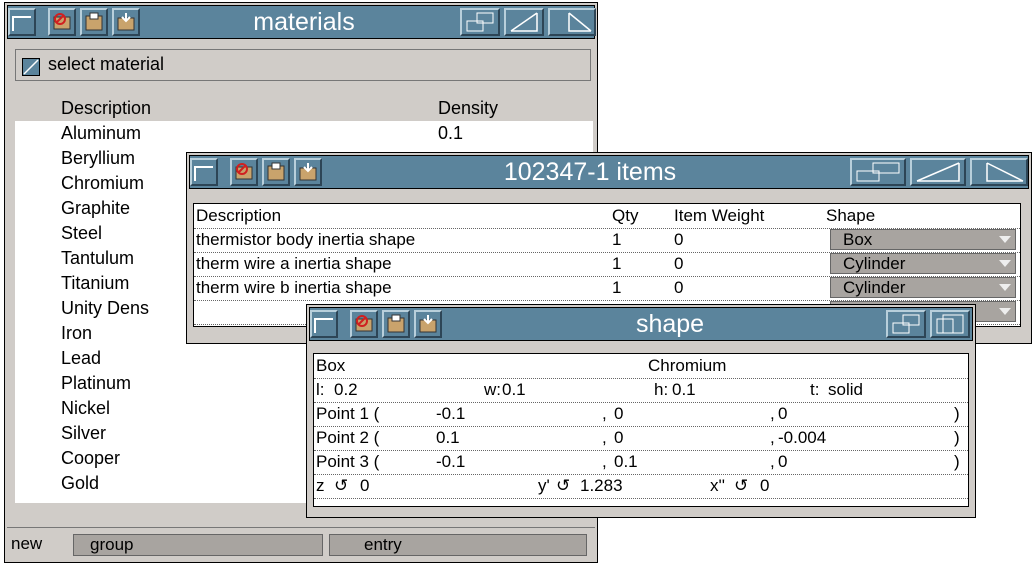 Image resolution: width=1036 pixels, height=567 pixels. Describe the element at coordinates (802, 438) in the screenshot. I see `point-z-field: -0.004` at that location.